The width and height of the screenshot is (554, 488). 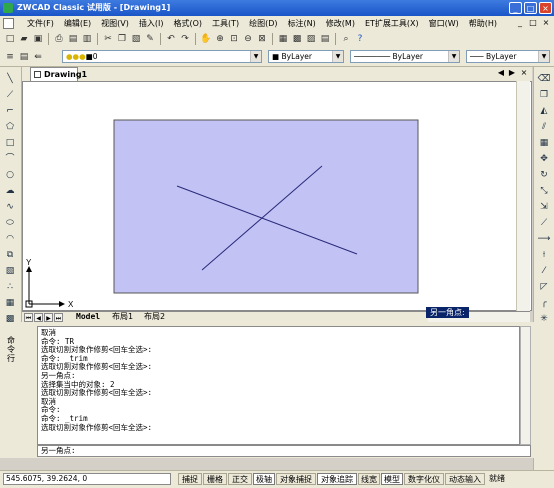 I want to click on chamfer-icon: ◸, so click(x=544, y=287).